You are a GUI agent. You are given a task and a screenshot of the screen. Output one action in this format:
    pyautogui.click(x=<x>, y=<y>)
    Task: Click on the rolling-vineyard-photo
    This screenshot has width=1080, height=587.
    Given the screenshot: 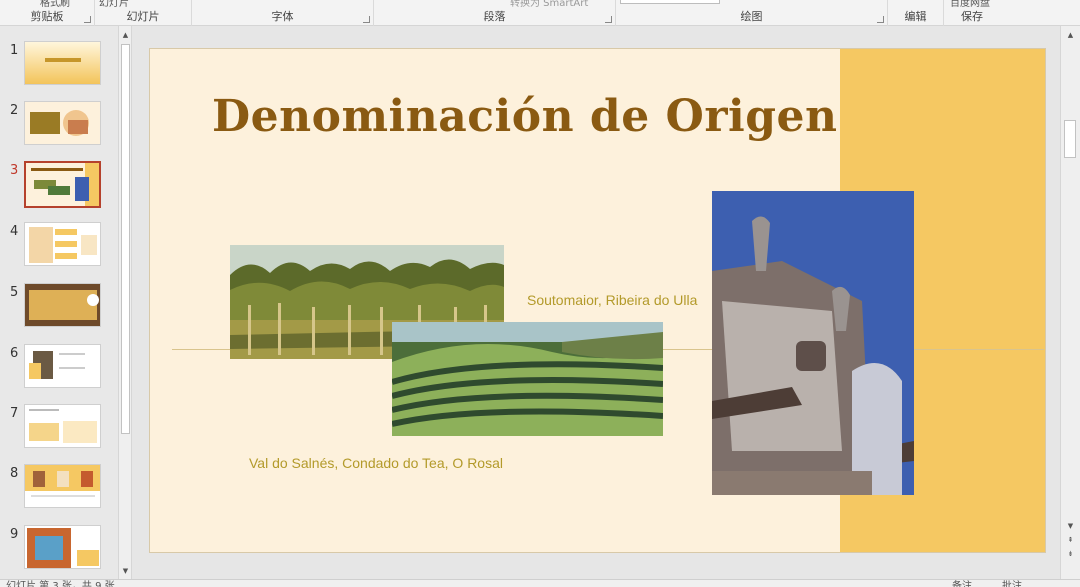 What is the action you would take?
    pyautogui.click(x=527, y=379)
    